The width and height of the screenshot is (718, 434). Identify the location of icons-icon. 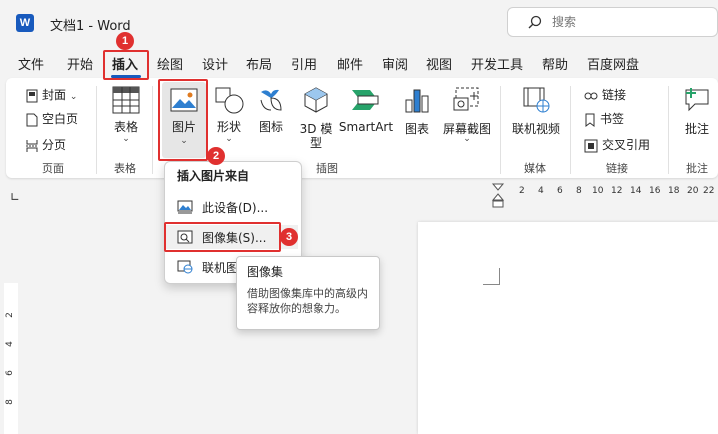
(271, 100).